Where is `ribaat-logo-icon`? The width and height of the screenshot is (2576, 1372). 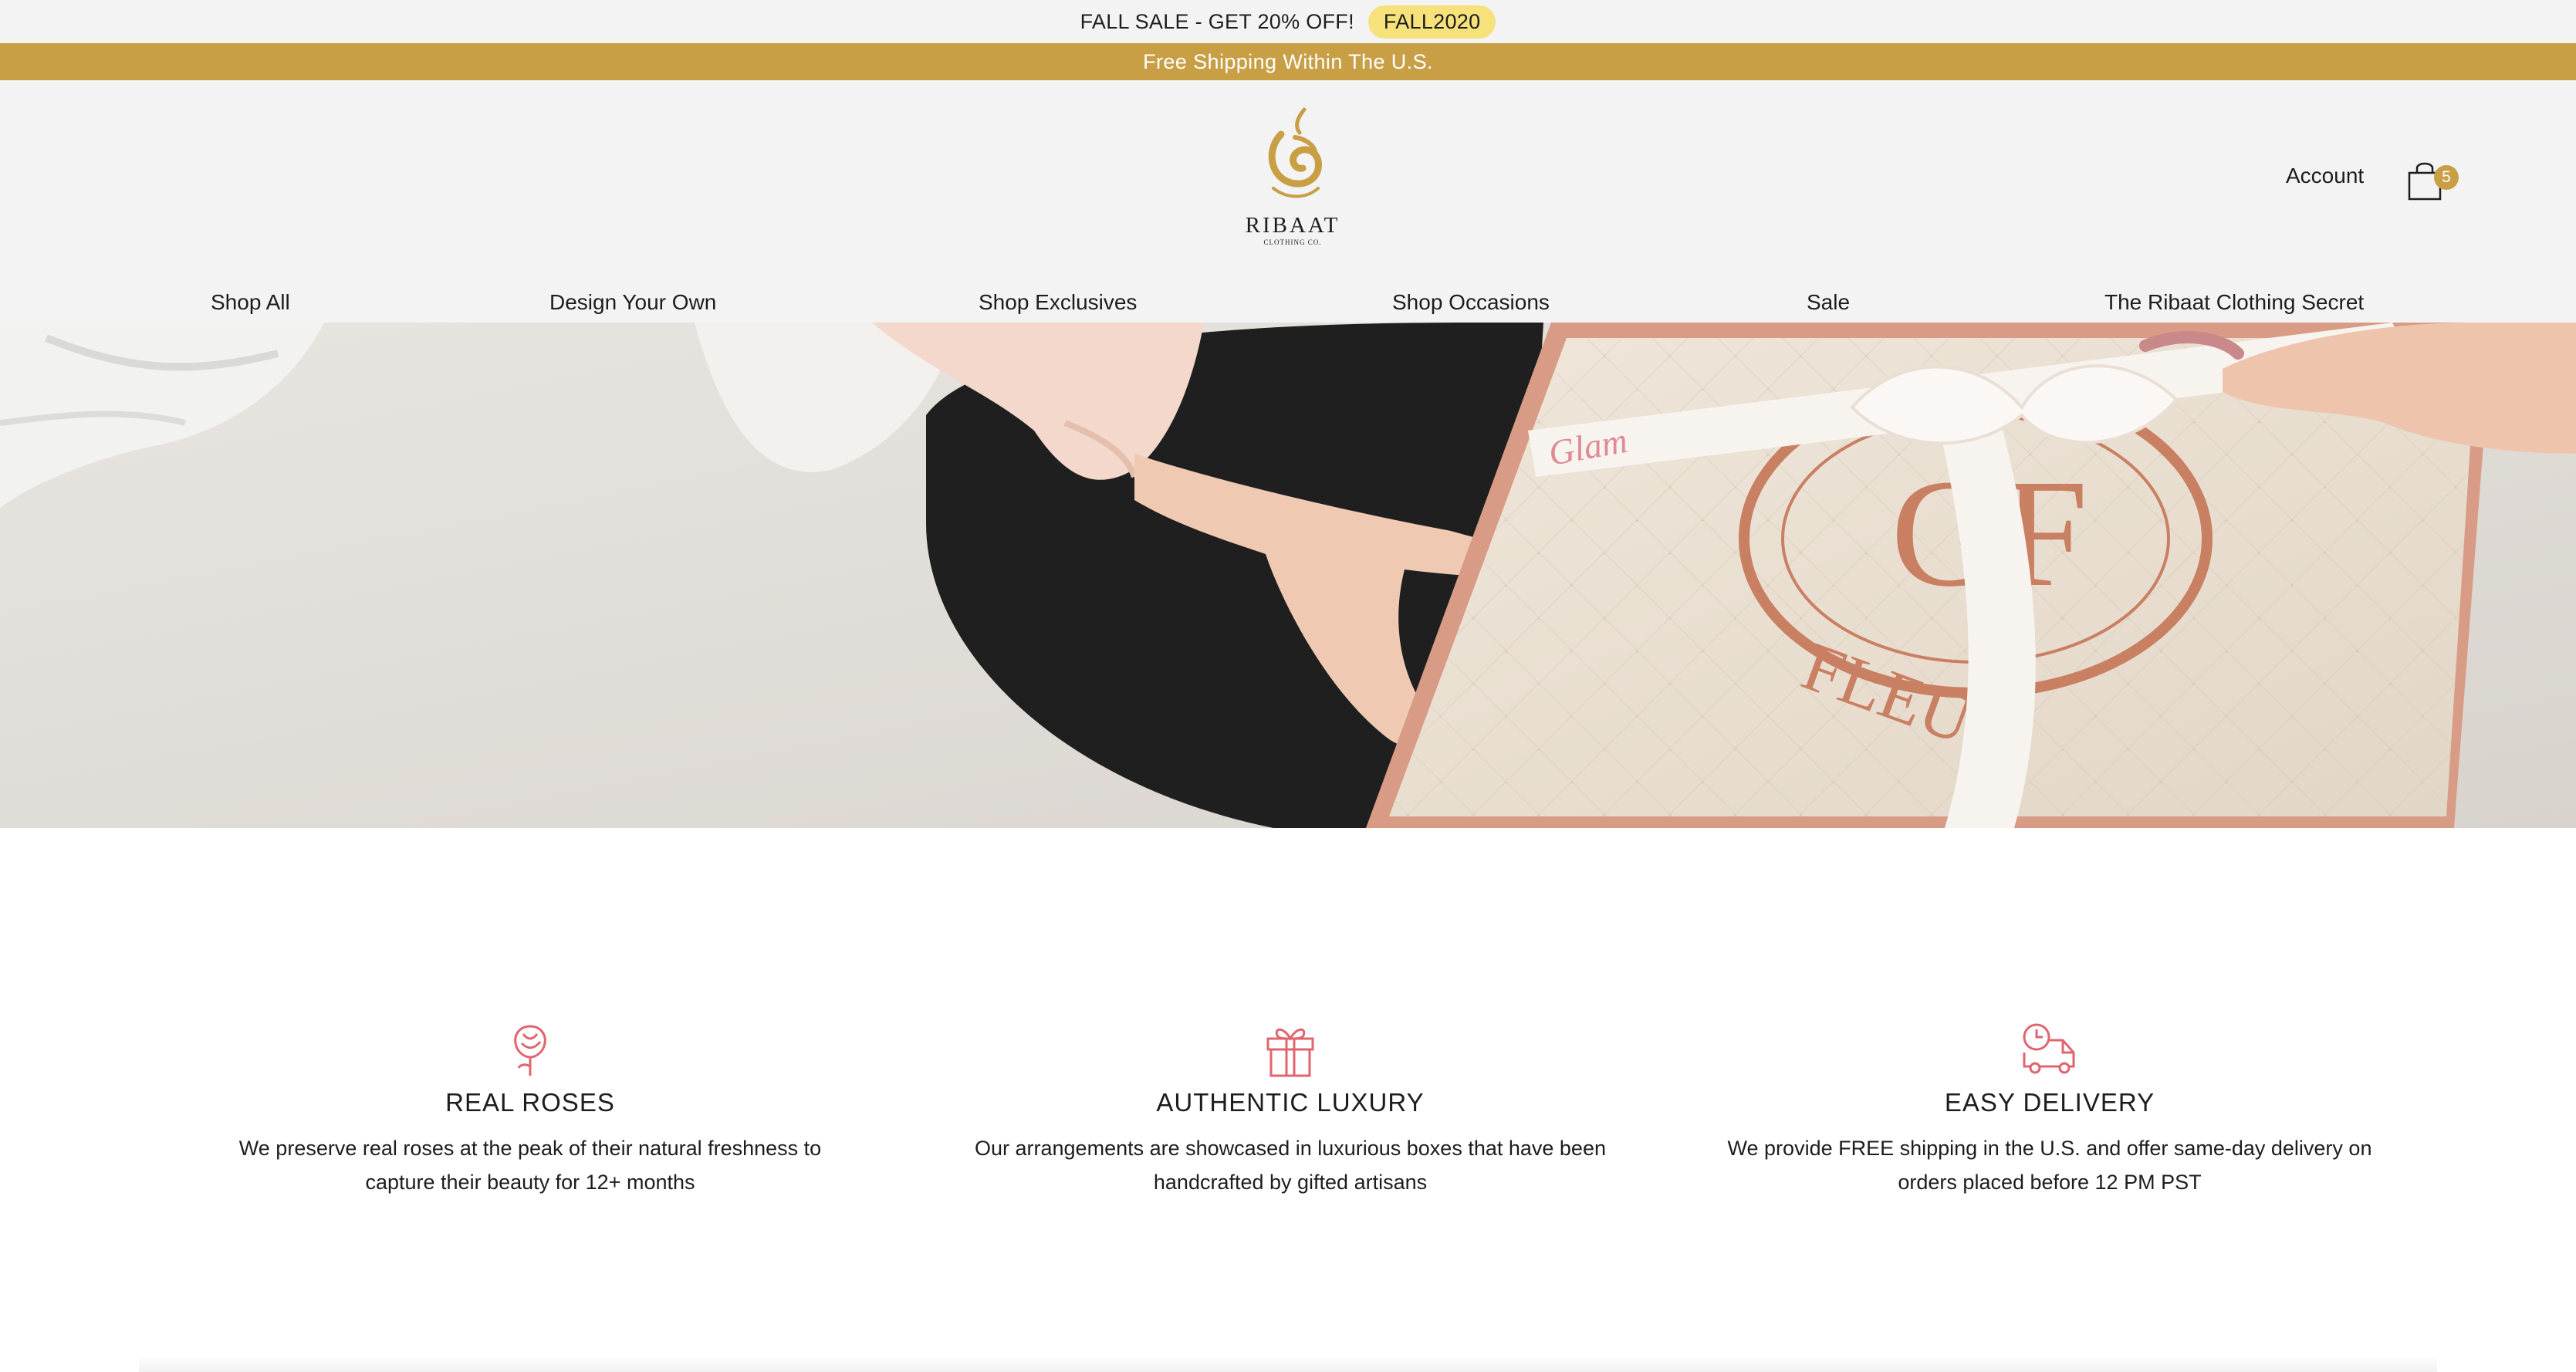
ribaat-logo-icon is located at coordinates (1295, 152).